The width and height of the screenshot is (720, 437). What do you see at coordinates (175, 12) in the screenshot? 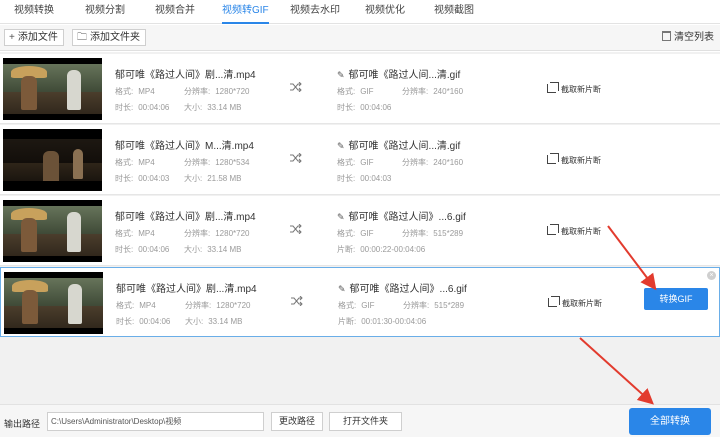
I see `tab-video-merge: 视频合并` at bounding box center [175, 12].